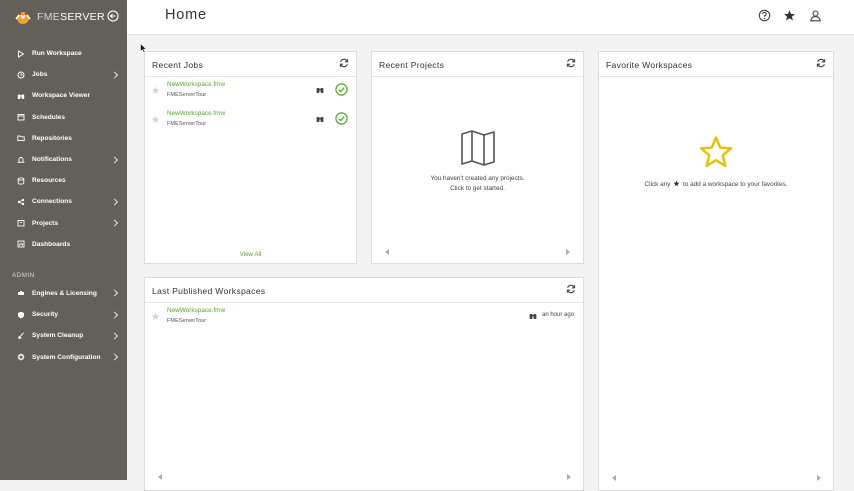 The image size is (854, 491). I want to click on sidebar-item-dashboards: Dashboards, so click(63, 244).